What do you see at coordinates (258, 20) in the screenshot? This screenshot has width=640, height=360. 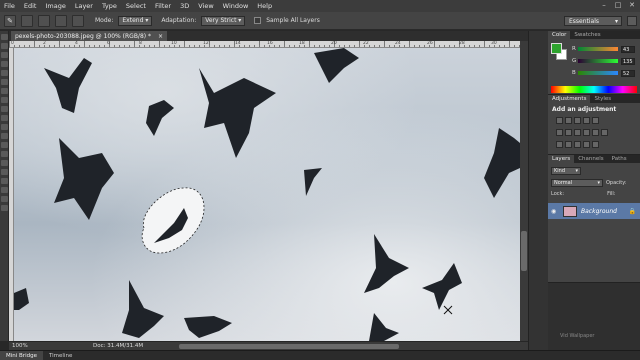 I see `sample-all-layers-checkbox` at bounding box center [258, 20].